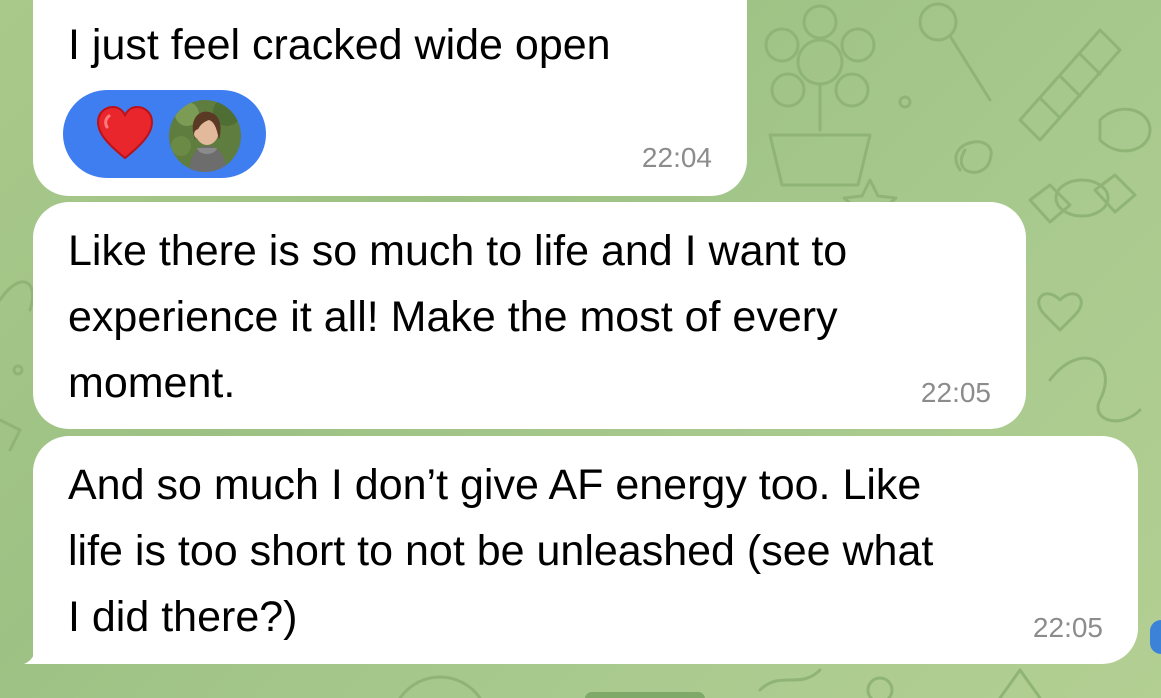  What do you see at coordinates (820, 95) in the screenshot?
I see `flower-icon` at bounding box center [820, 95].